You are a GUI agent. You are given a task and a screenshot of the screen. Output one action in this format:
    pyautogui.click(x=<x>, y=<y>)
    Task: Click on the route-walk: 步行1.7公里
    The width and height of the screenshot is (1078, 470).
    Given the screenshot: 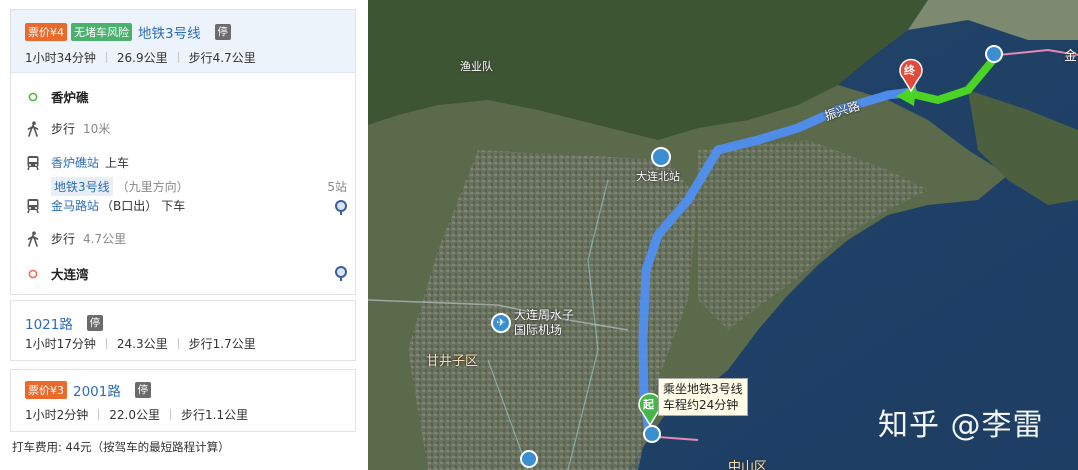 What is the action you would take?
    pyautogui.click(x=222, y=344)
    